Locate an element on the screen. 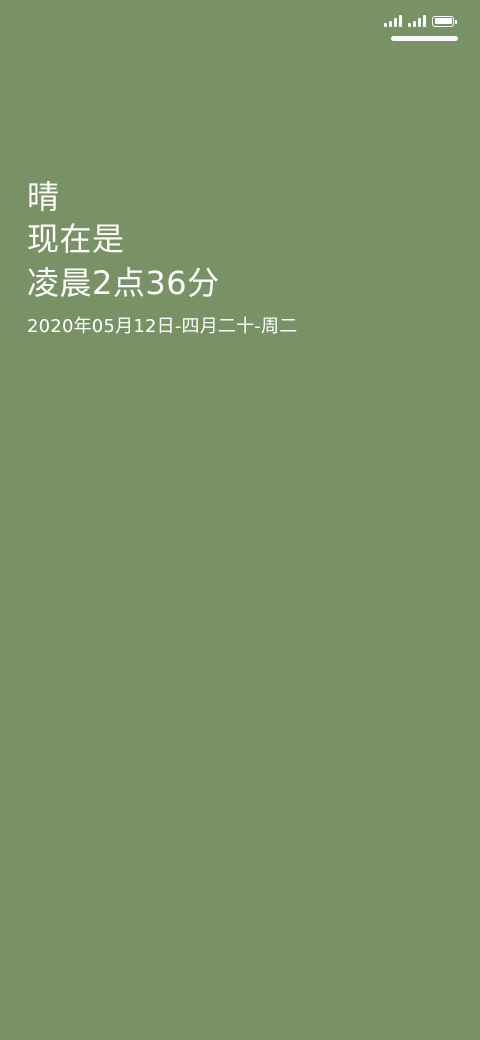 Image resolution: width=480 pixels, height=1040 pixels. time-prefix-text: 现在是 is located at coordinates (76, 239).